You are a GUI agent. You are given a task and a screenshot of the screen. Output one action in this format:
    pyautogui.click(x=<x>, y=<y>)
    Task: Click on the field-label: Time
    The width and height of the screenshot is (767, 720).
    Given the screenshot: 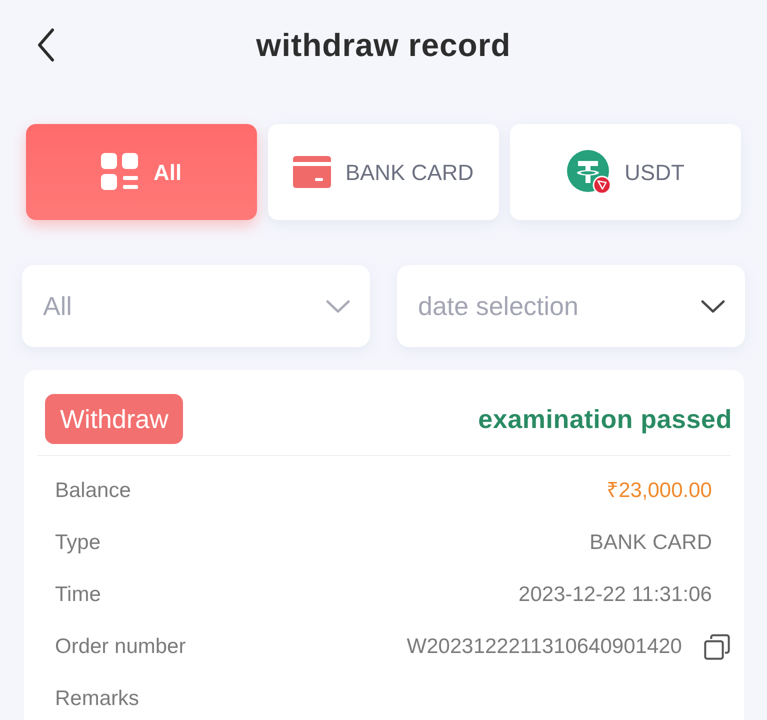 What is the action you would take?
    pyautogui.click(x=78, y=595)
    